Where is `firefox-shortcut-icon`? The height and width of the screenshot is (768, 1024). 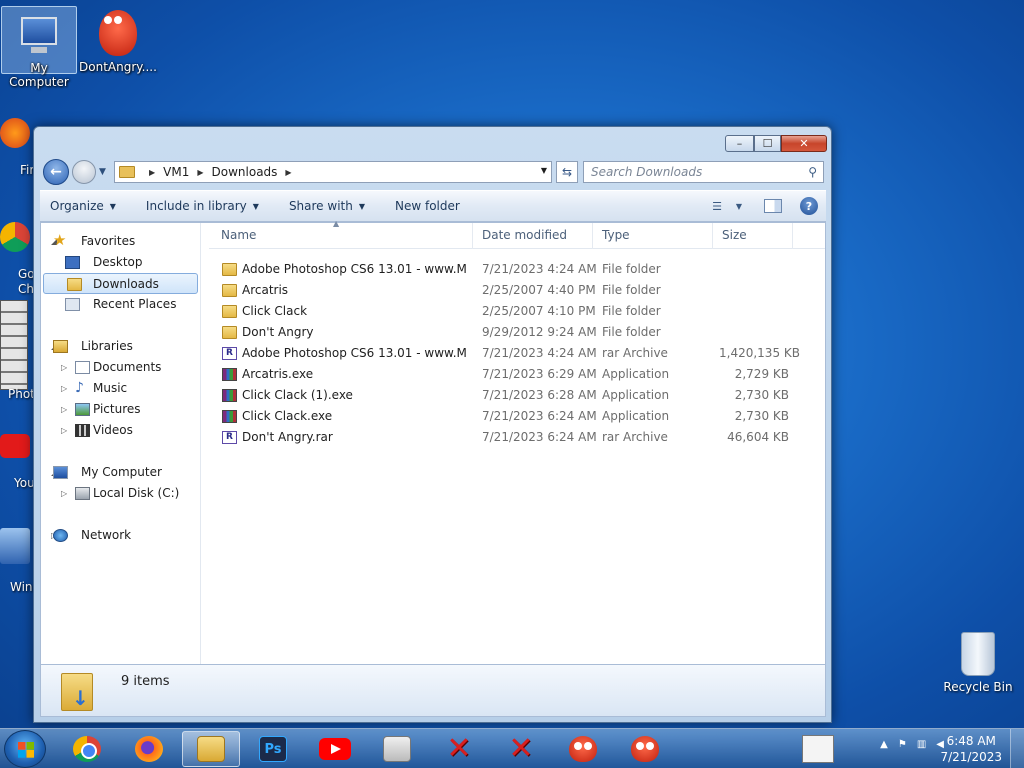
firefox-shortcut-icon is located at coordinates (15, 133).